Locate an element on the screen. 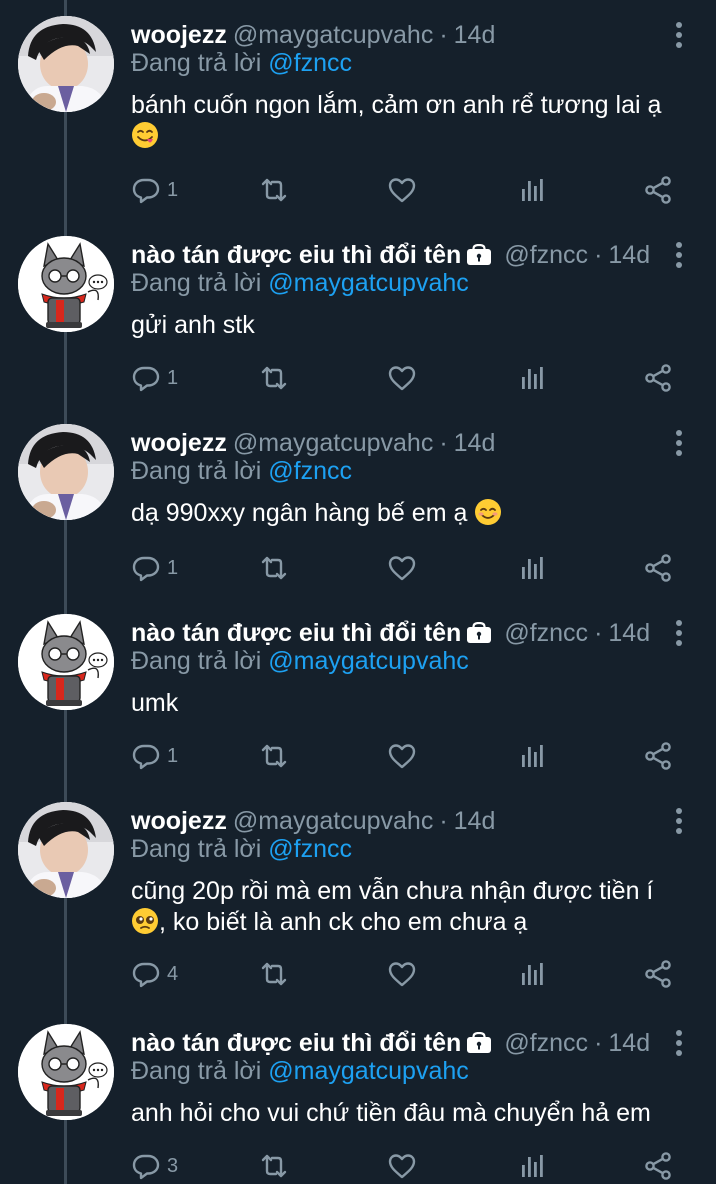 The width and height of the screenshot is (716, 1184). reply-button: 3 is located at coordinates (154, 1166).